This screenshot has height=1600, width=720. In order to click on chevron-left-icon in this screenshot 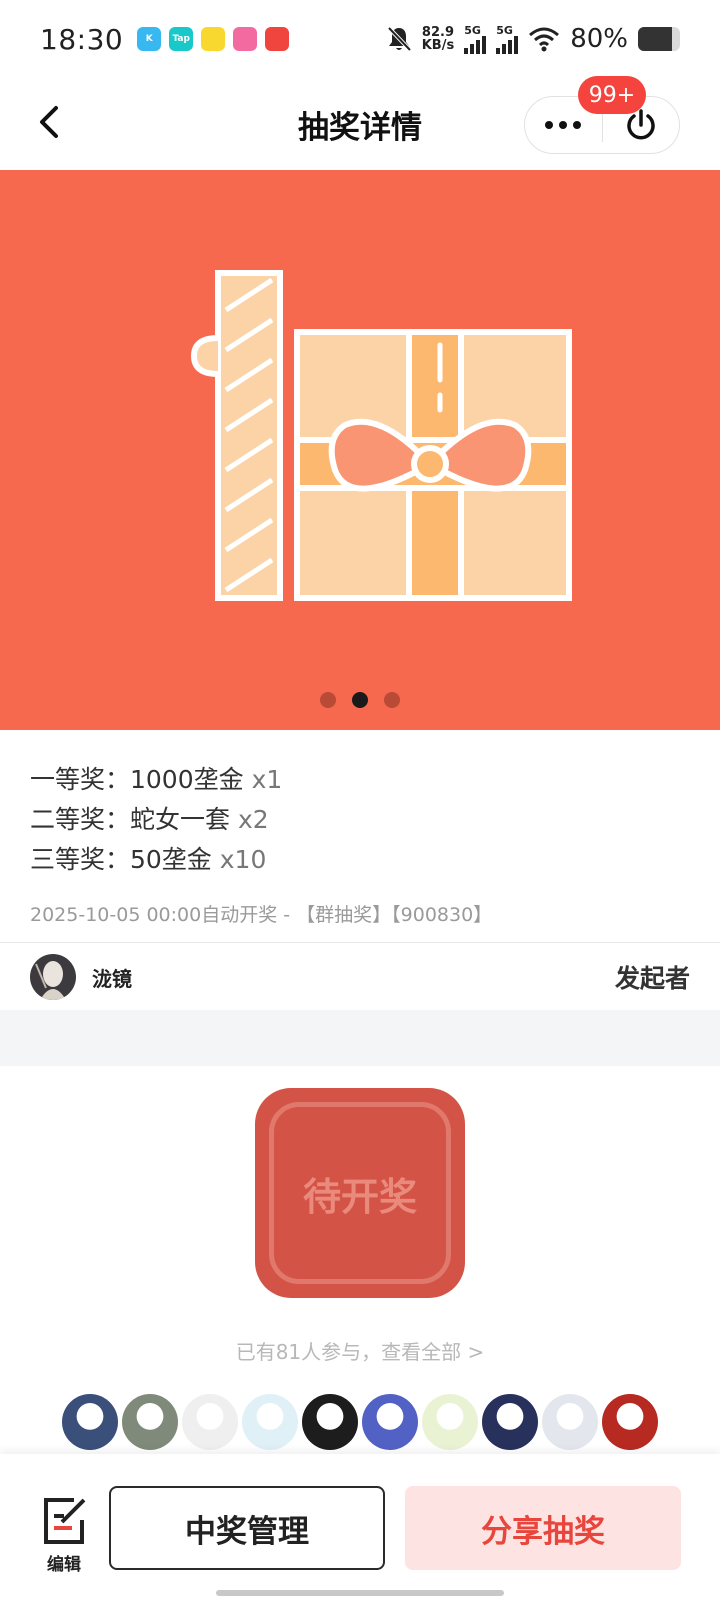, I will do `click(49, 122)`.